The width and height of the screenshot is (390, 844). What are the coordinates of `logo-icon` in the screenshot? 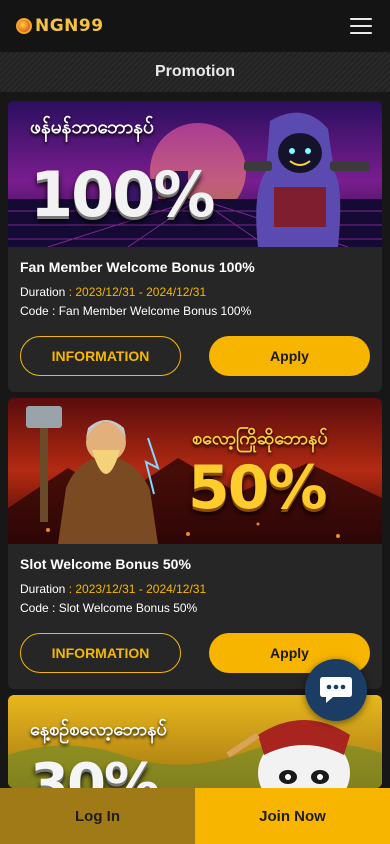 It's located at (24, 26).